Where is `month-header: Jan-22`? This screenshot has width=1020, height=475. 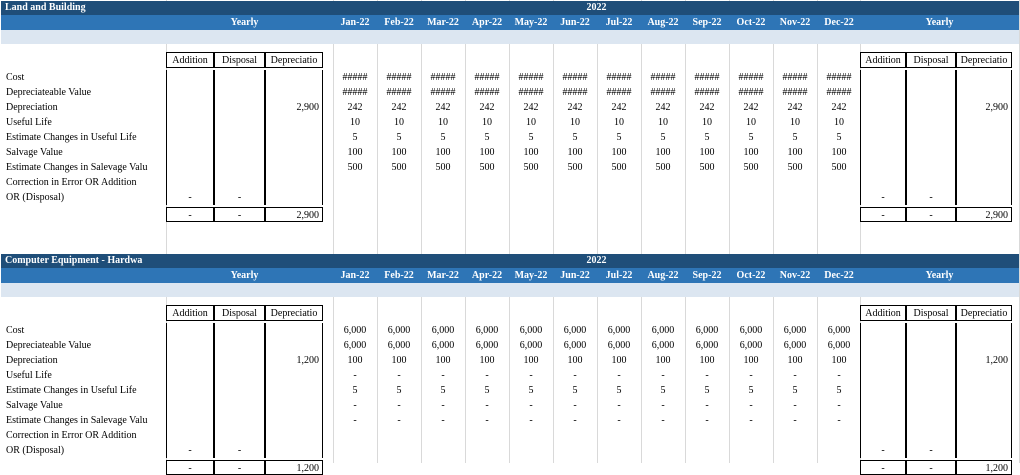
month-header: Jan-22 is located at coordinates (355, 275).